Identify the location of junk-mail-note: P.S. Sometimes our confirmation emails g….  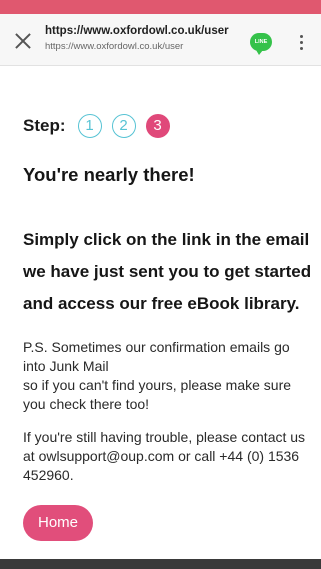
(168, 376).